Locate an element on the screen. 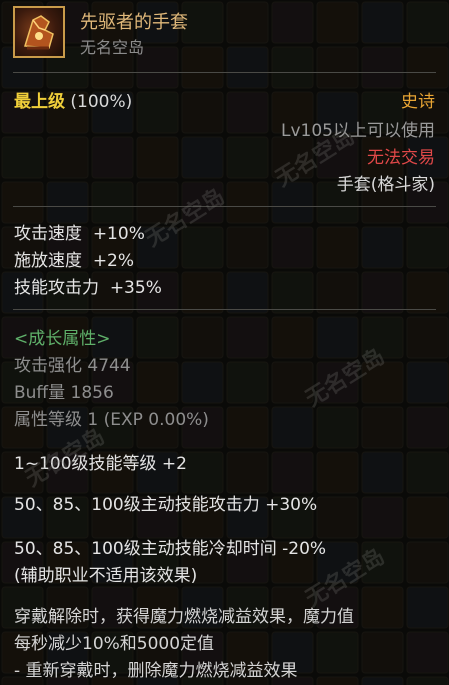 This screenshot has width=449, height=685. stat-attack-speed: 攻击速度 +10% is located at coordinates (79, 231).